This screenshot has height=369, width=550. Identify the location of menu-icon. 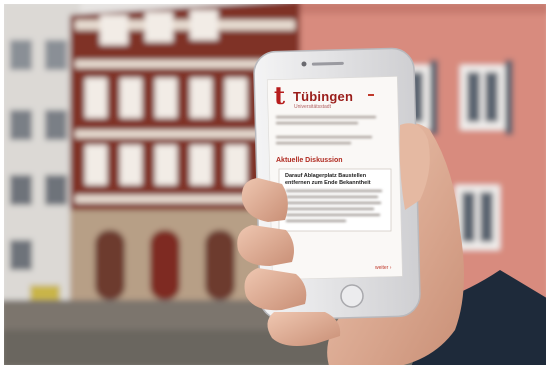
(371, 95).